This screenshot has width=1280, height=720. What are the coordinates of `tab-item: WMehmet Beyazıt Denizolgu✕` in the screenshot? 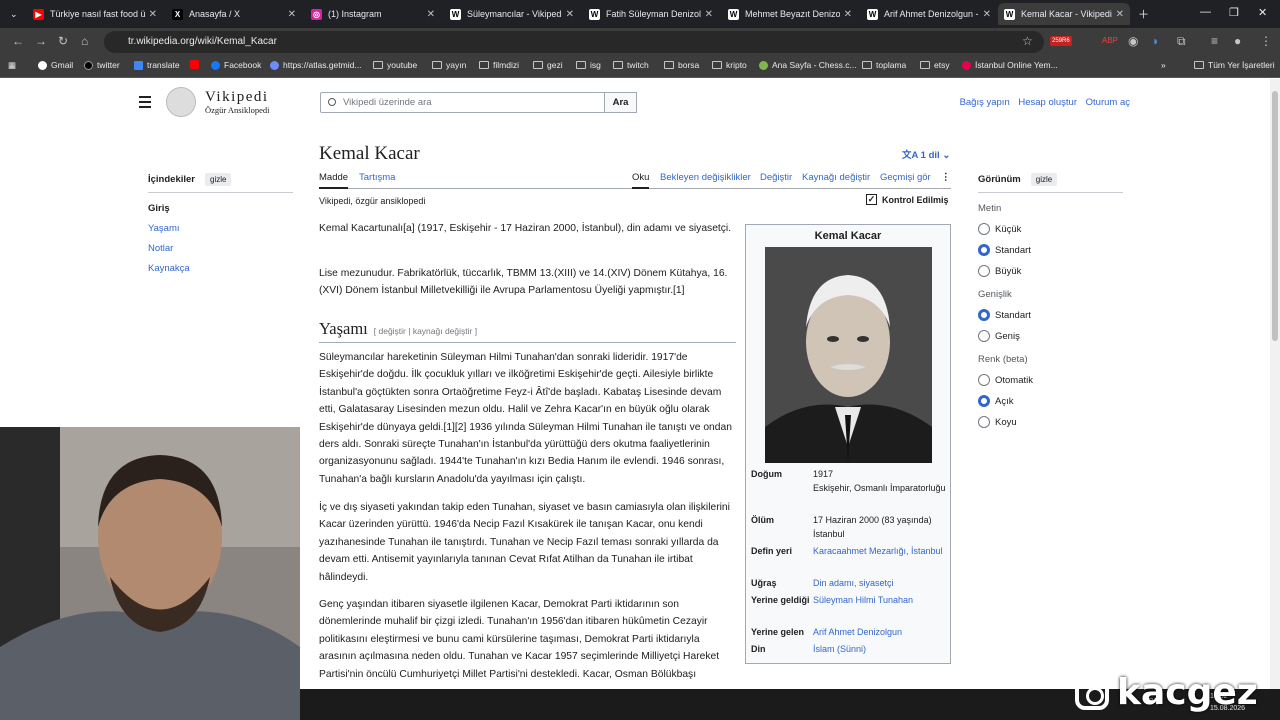 It's located at (790, 14).